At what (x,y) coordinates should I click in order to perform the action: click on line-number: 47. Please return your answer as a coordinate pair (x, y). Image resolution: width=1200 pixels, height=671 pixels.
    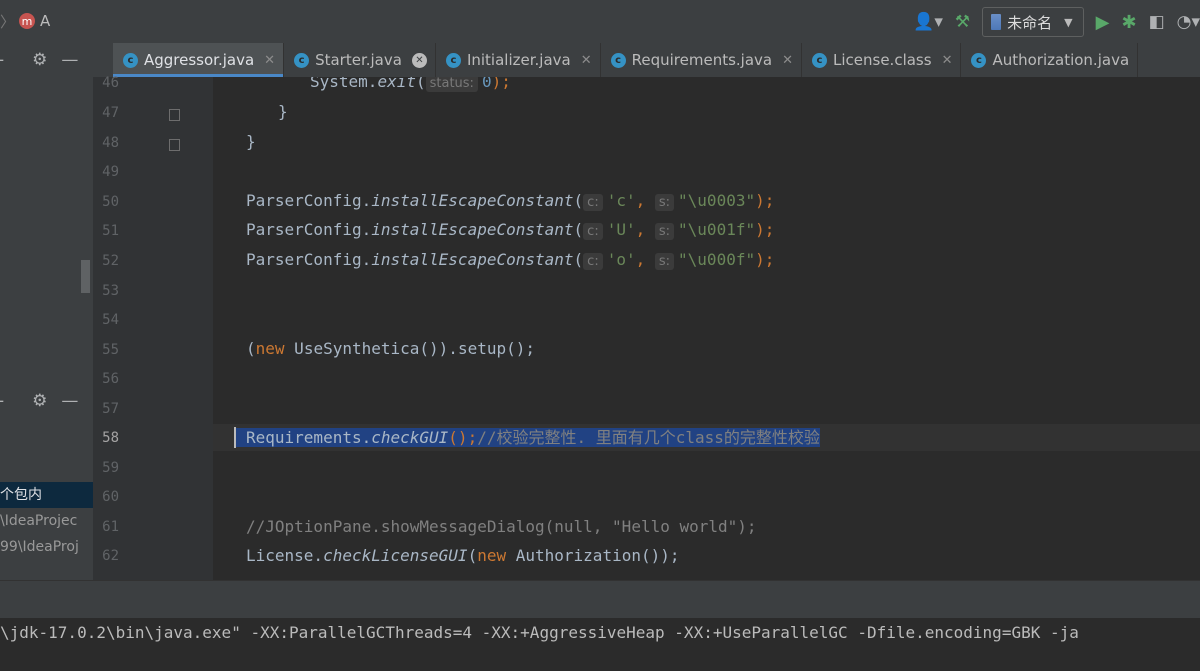
    Looking at the image, I should click on (110, 113).